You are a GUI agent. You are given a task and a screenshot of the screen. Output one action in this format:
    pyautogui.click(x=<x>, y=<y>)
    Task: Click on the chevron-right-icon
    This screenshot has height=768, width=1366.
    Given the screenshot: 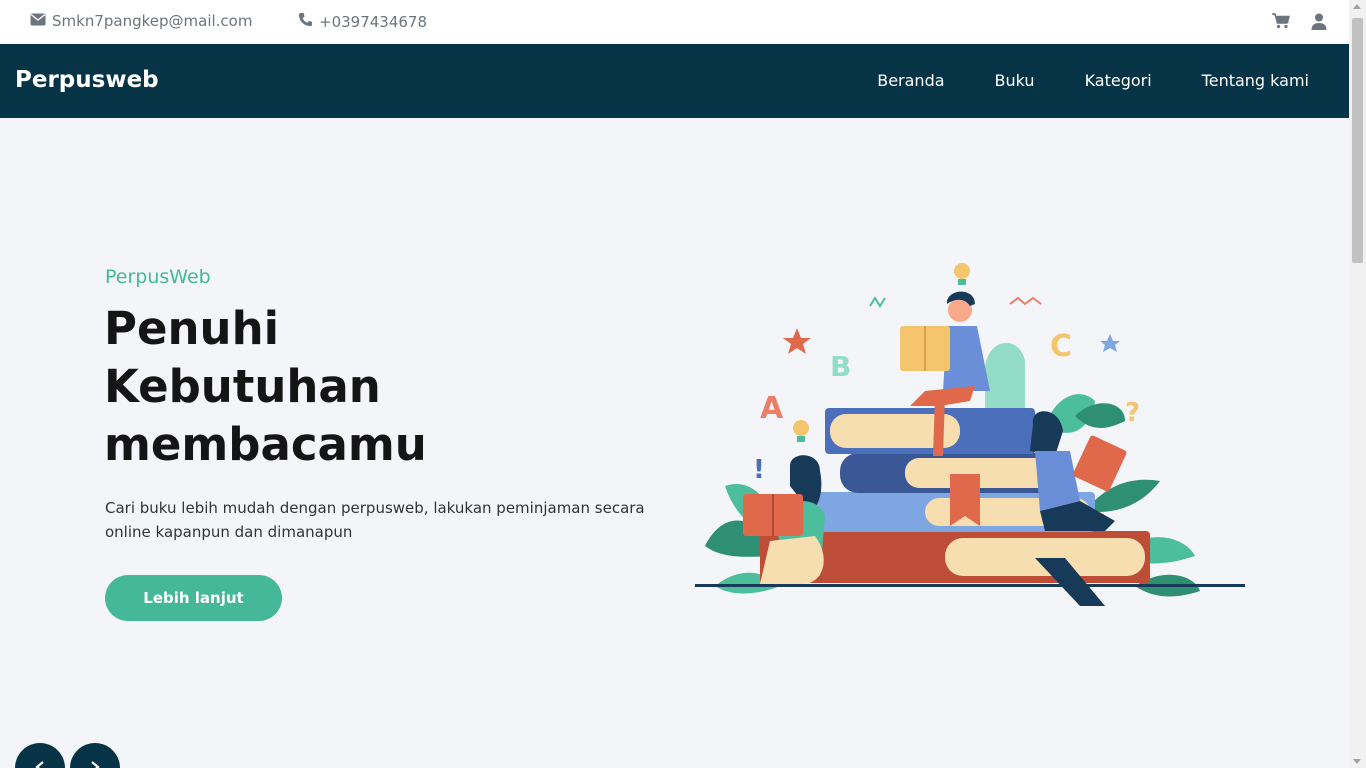 What is the action you would take?
    pyautogui.click(x=95, y=763)
    